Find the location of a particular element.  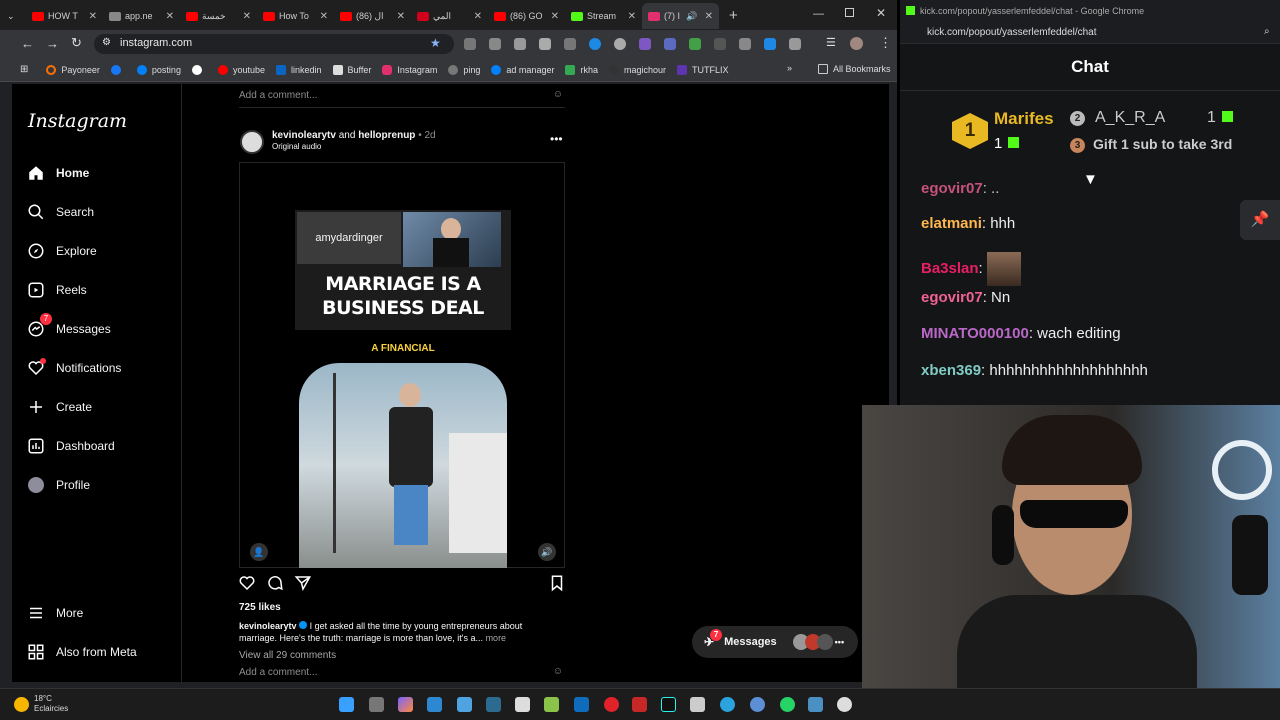

bookmark-item: Instagram is located at coordinates (409, 69).